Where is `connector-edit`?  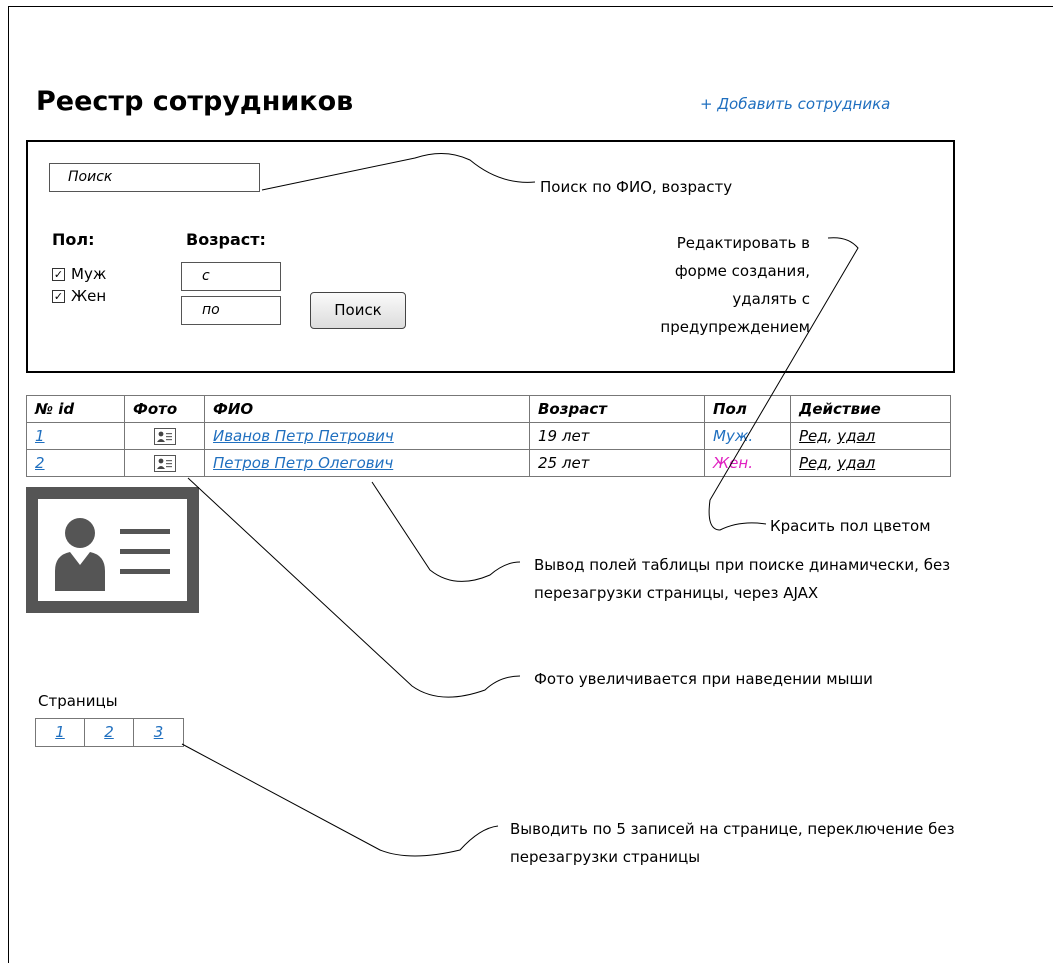
connector-edit is located at coordinates (783, 384).